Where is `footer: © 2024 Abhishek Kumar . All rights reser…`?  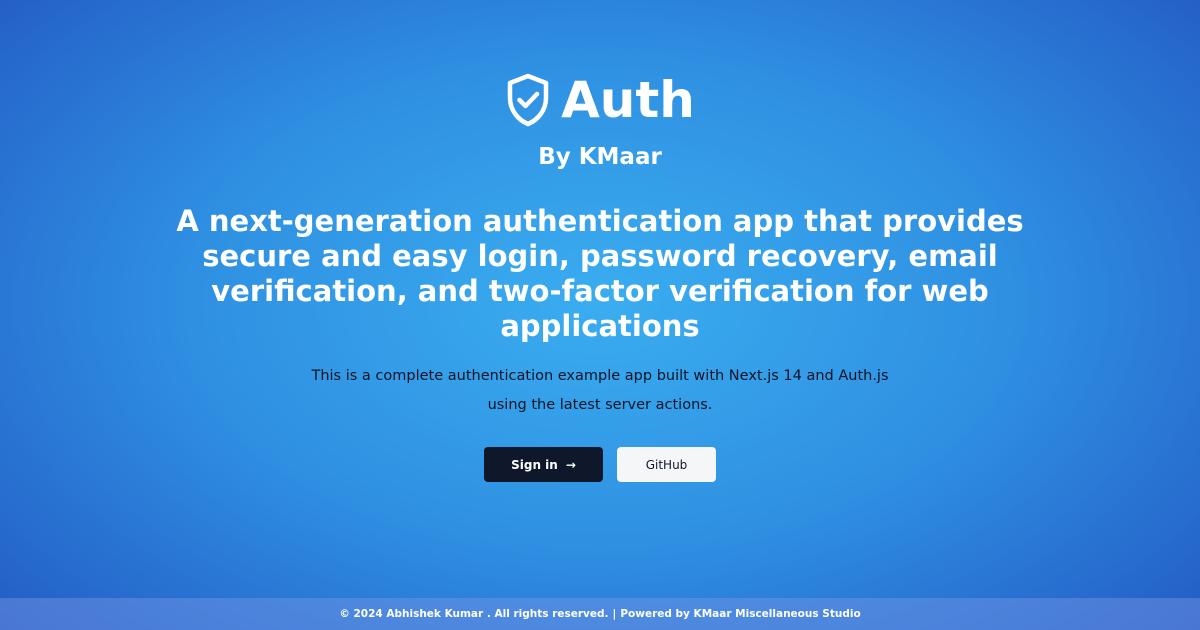 footer: © 2024 Abhishek Kumar . All rights reser… is located at coordinates (600, 614).